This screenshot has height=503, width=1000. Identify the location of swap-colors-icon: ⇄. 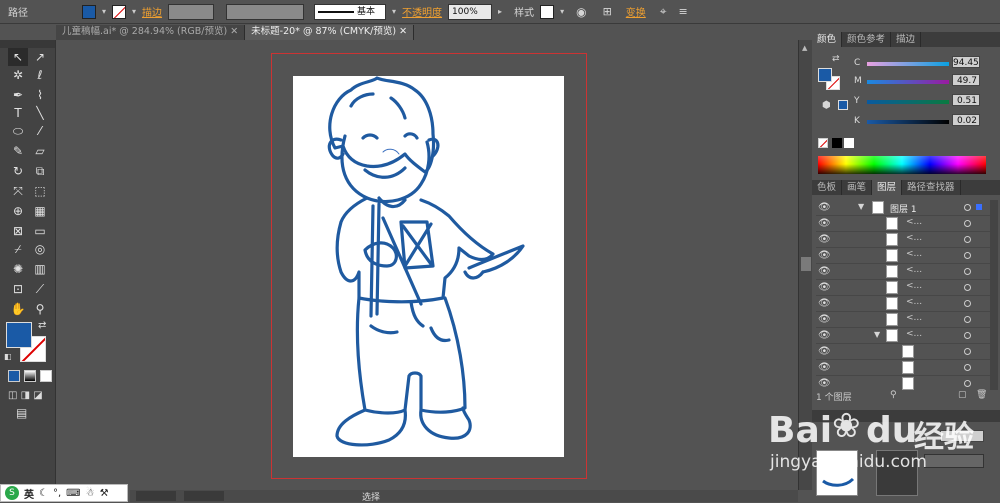
(42, 325).